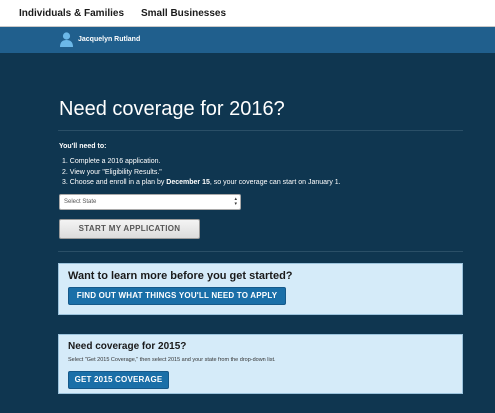 This screenshot has height=413, width=495. Describe the element at coordinates (235, 201) in the screenshot. I see `select-arrows-icon: ▴ ▾` at that location.